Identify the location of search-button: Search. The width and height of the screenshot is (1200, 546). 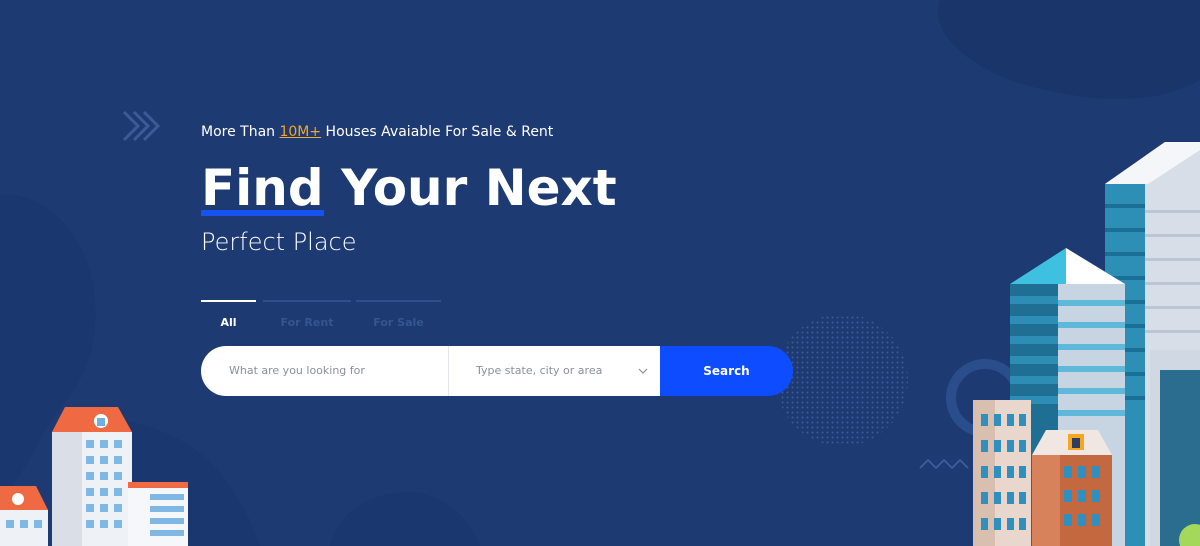
(726, 371).